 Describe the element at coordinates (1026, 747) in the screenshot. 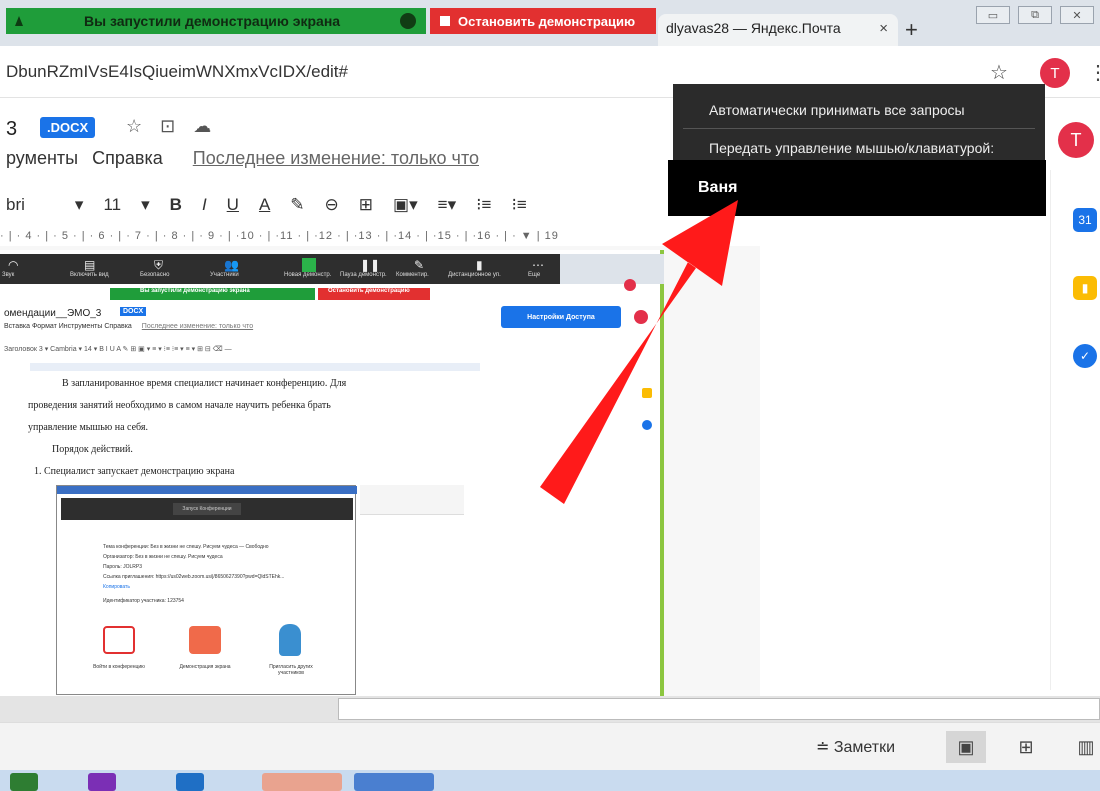

I see `slide-sorter-icon: ⊞` at that location.